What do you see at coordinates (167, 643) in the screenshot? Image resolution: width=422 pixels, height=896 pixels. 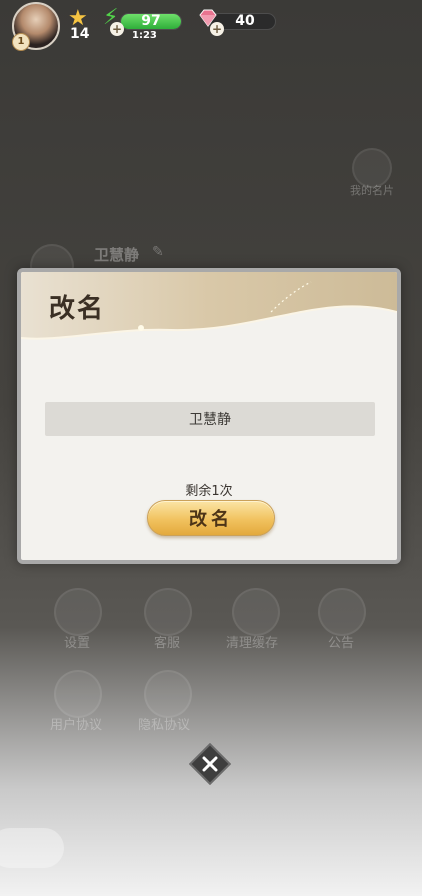 I see `menu-service: 客服` at bounding box center [167, 643].